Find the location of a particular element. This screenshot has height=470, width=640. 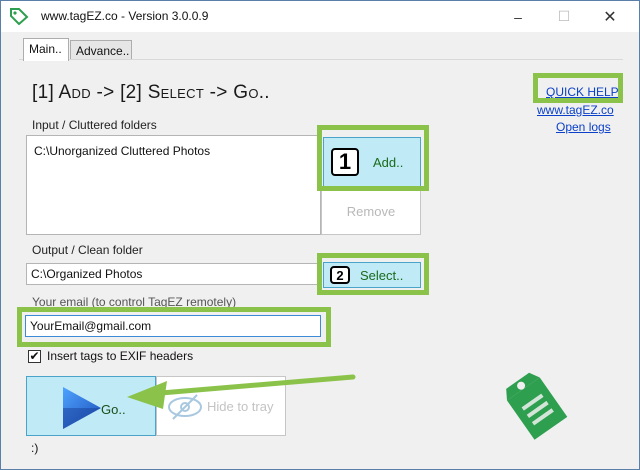

email-label: Your email (to control TagEZ remotely) is located at coordinates (134, 302).